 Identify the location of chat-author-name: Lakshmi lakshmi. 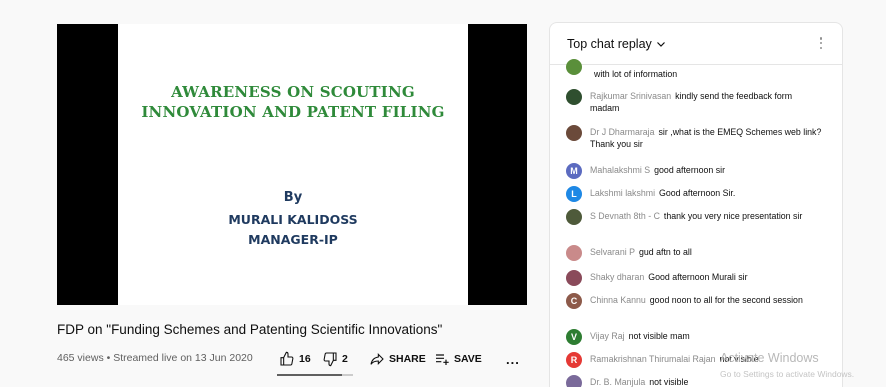
(622, 193).